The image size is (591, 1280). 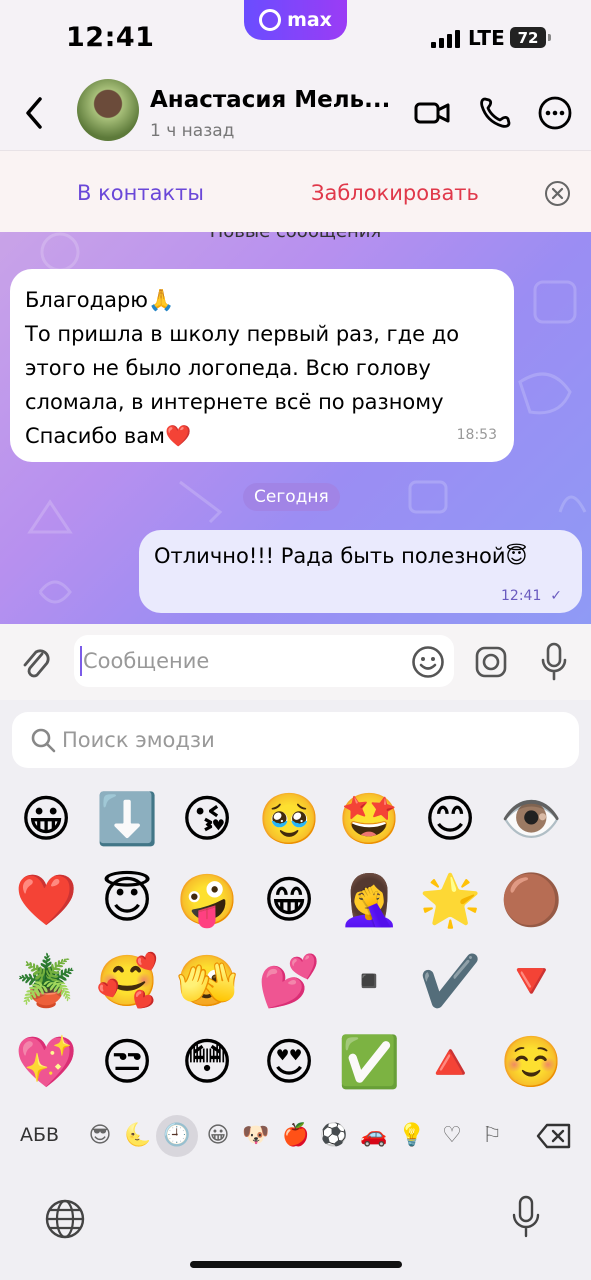 What do you see at coordinates (555, 113) in the screenshot?
I see `more-icon` at bounding box center [555, 113].